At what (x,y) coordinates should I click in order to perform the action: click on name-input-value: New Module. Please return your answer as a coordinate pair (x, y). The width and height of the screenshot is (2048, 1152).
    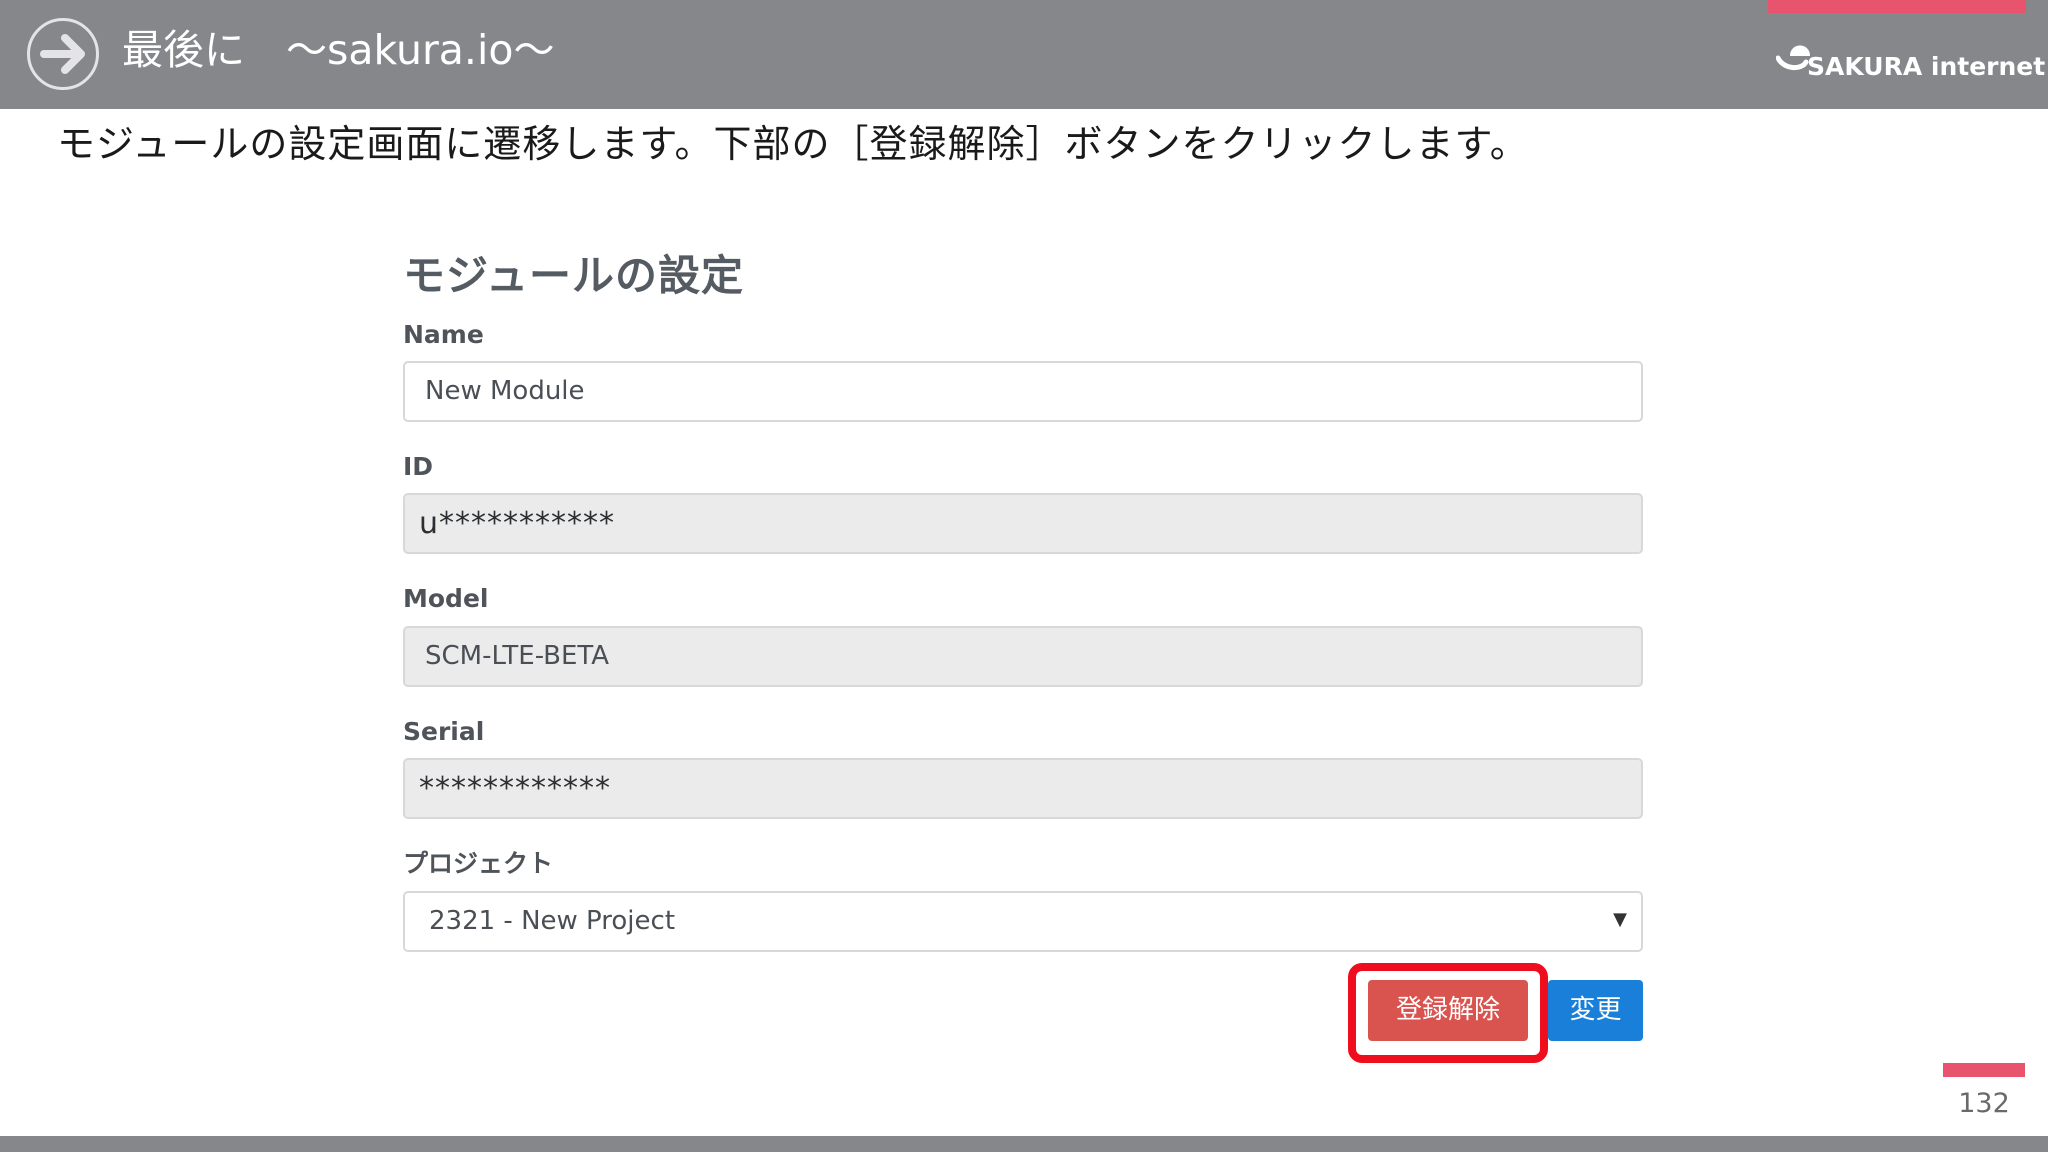
    Looking at the image, I should click on (505, 391).